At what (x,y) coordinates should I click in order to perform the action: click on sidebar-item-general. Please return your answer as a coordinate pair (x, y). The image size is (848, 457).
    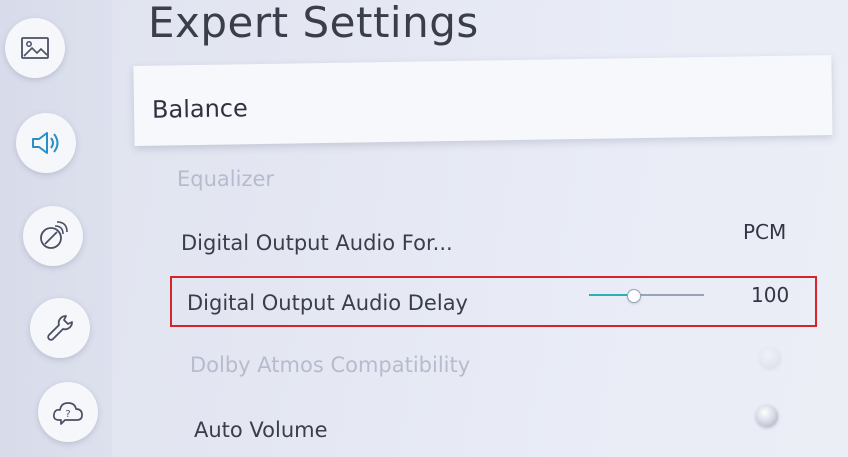
    Looking at the image, I should click on (60, 328).